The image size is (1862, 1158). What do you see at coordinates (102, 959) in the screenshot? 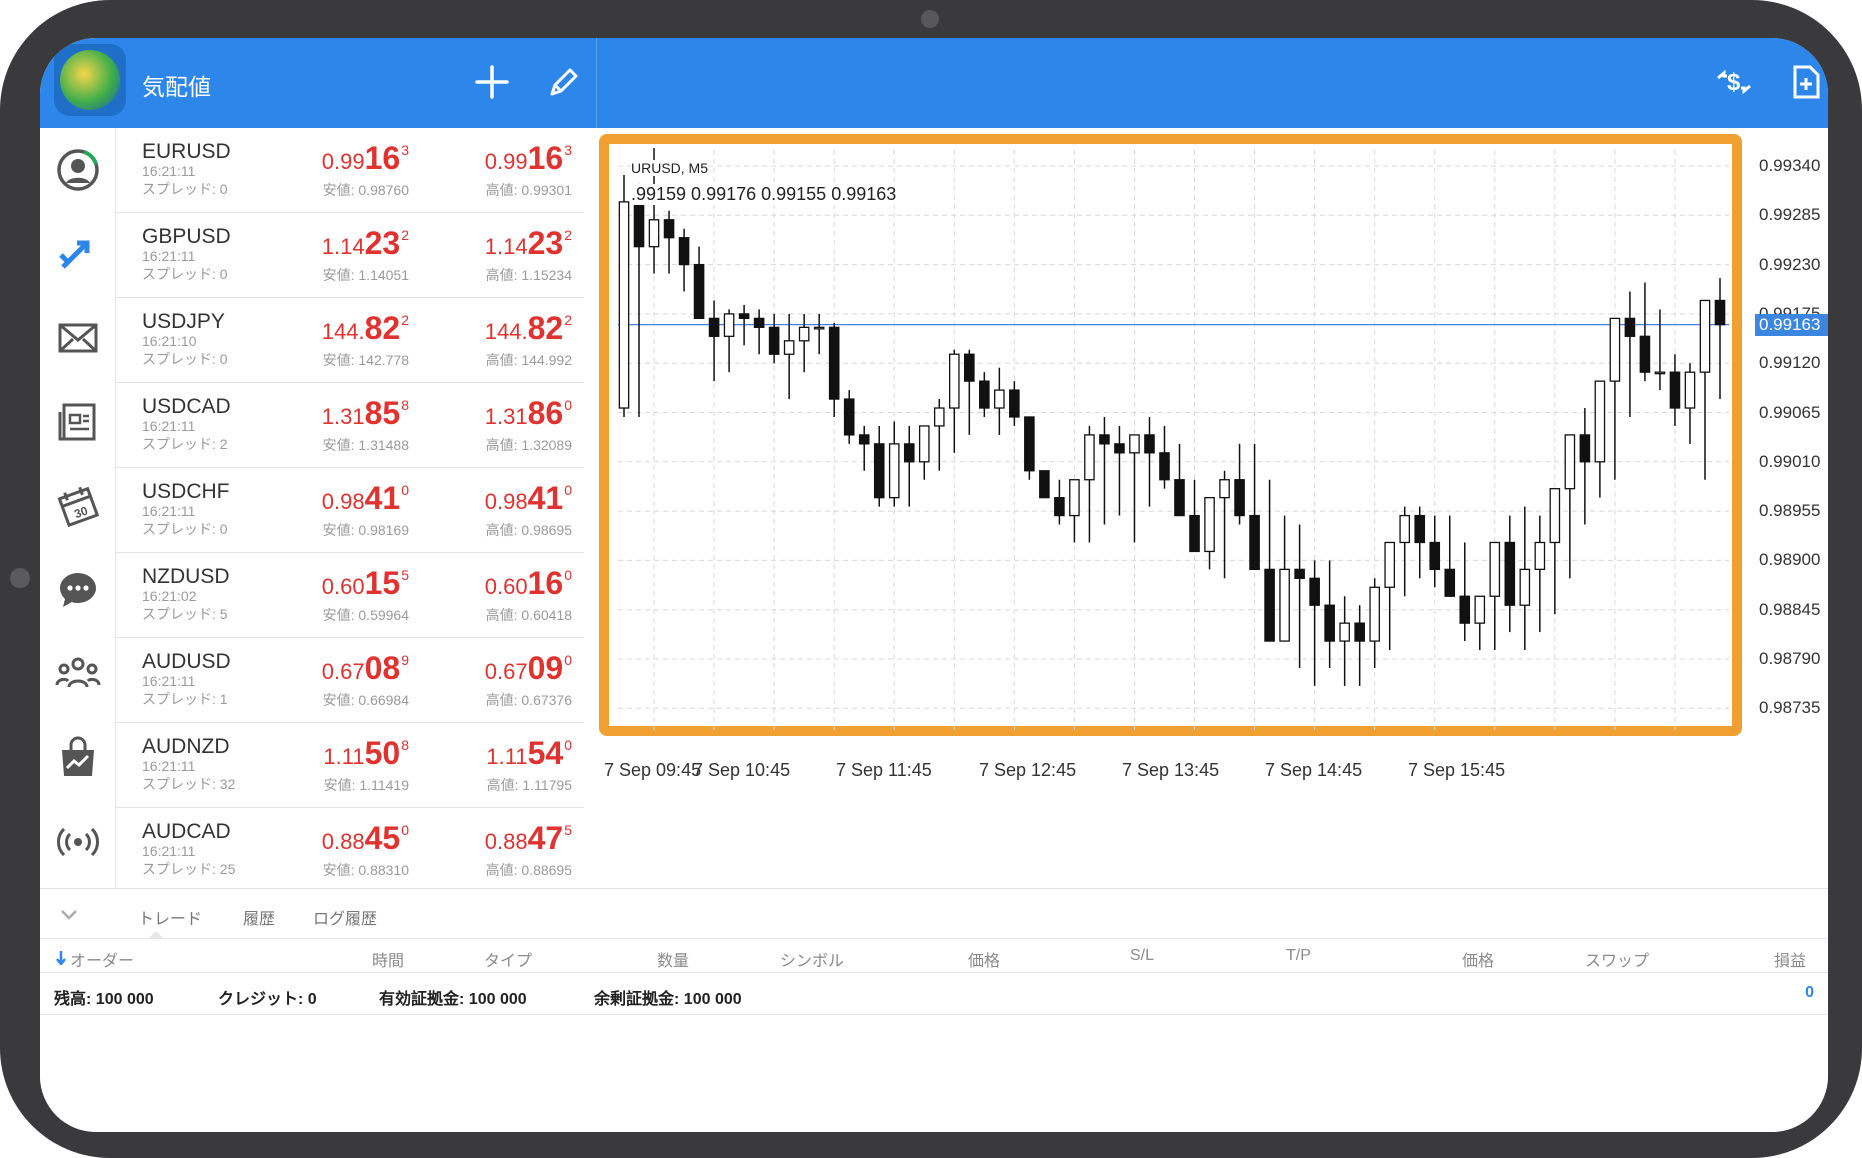
I see `col-order: オーダー` at bounding box center [102, 959].